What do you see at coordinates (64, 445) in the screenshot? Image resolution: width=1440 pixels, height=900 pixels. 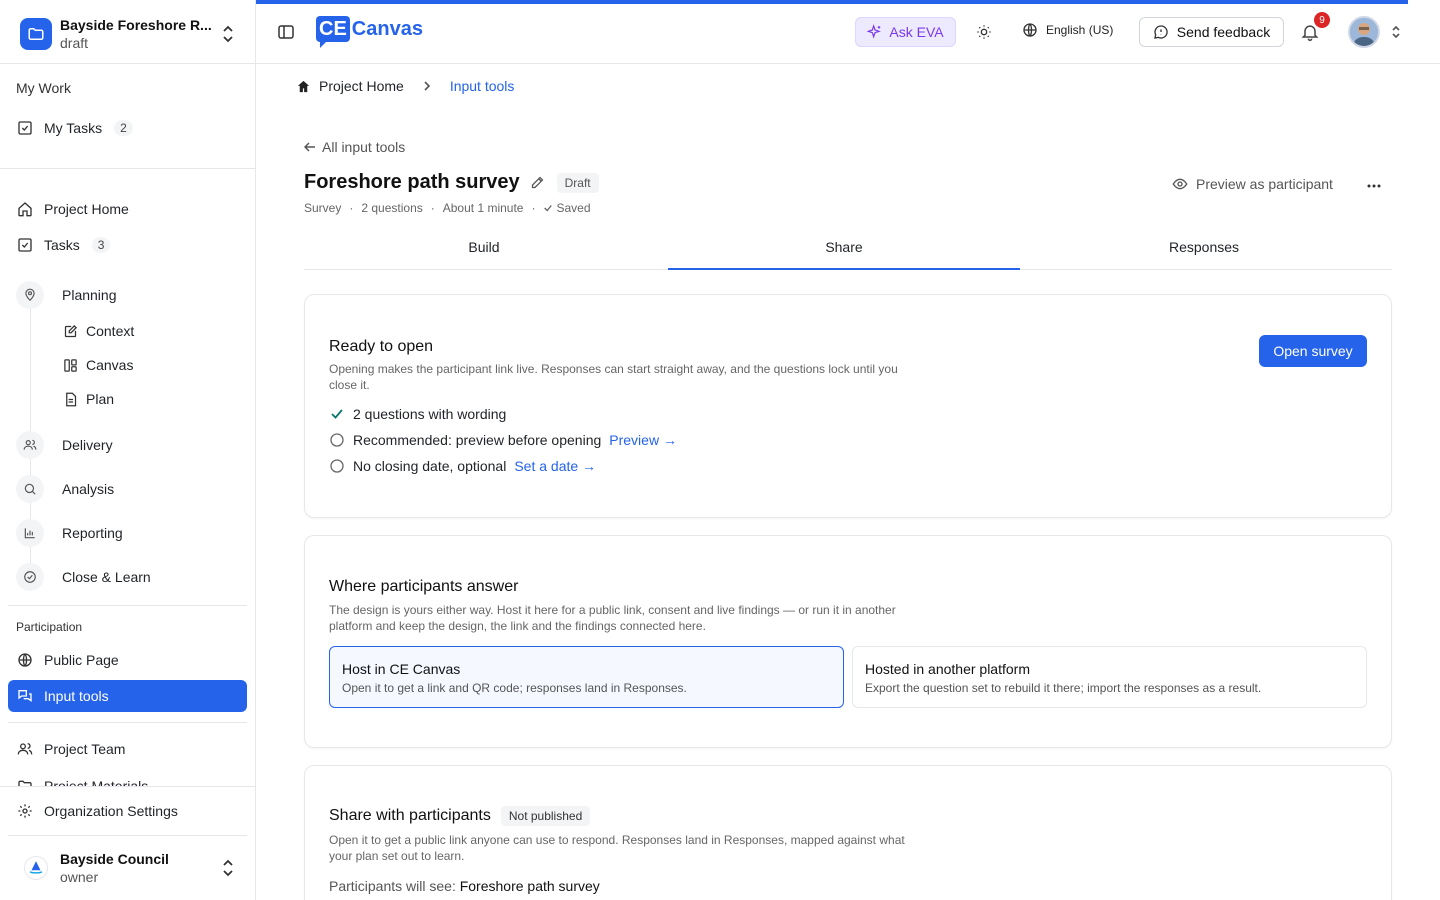 I see `sidebar-item-delivery: Delivery` at bounding box center [64, 445].